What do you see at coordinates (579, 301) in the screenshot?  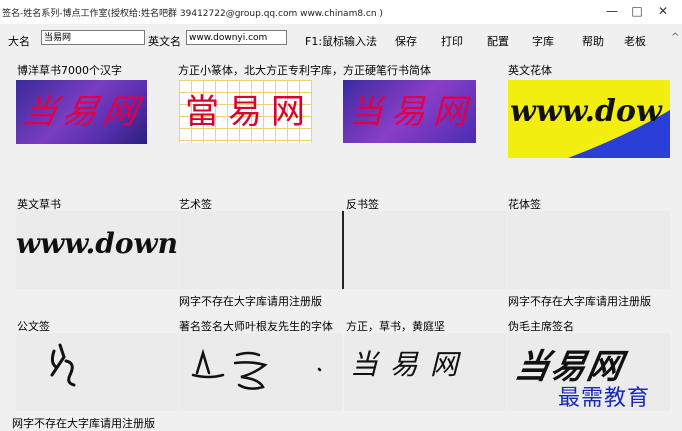 I see `note-flower-sign: 网字不存在大字库请用注册版` at bounding box center [579, 301].